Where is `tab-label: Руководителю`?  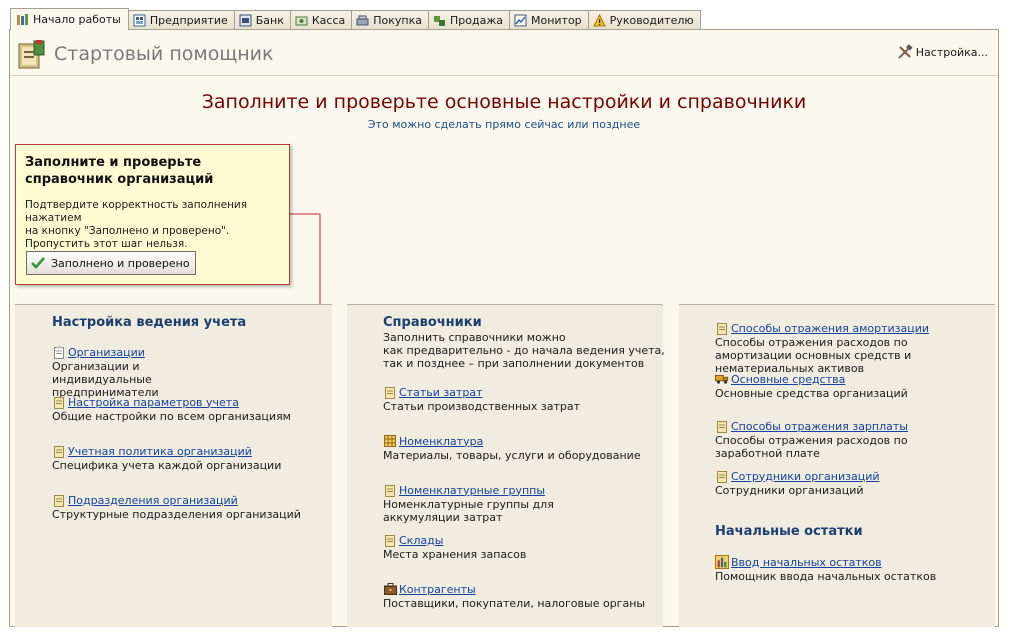
tab-label: Руководителю is located at coordinates (651, 20).